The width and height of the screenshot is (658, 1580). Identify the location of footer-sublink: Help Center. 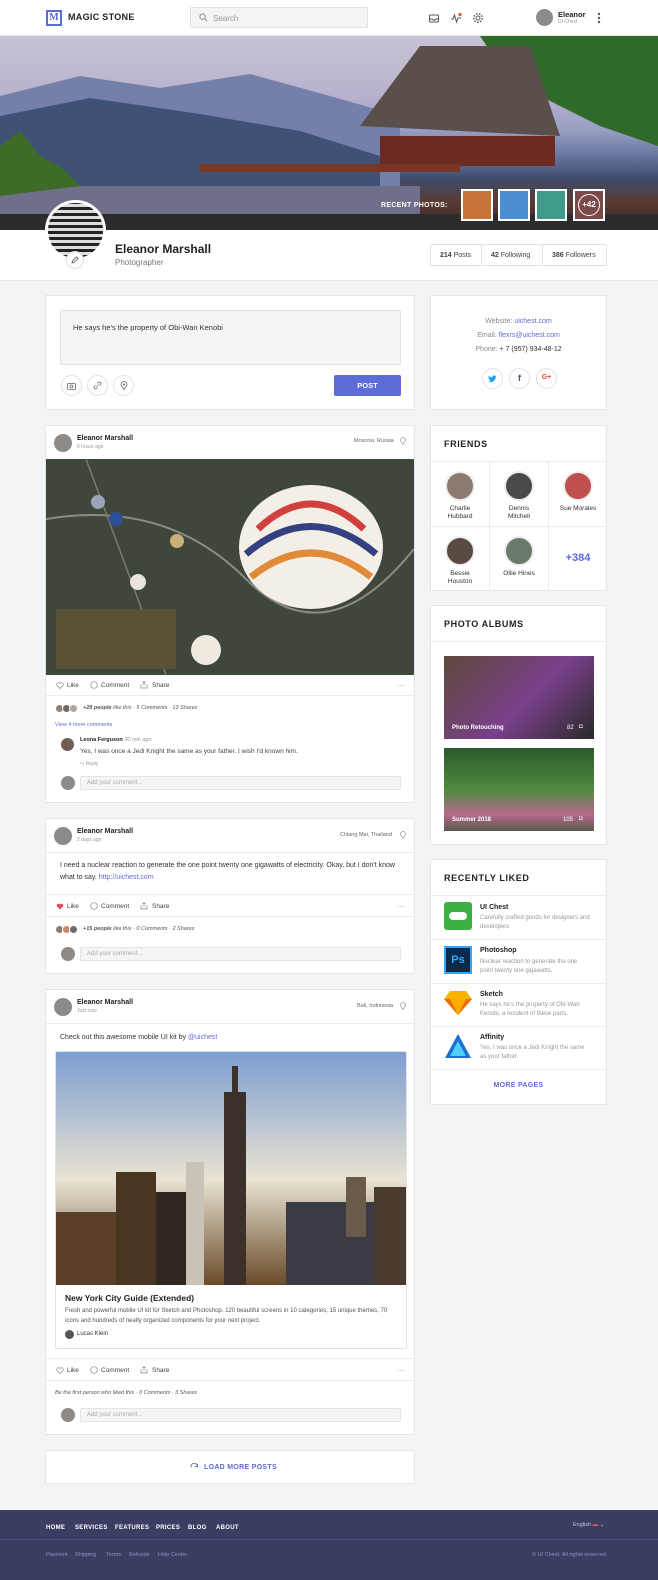
(172, 1555).